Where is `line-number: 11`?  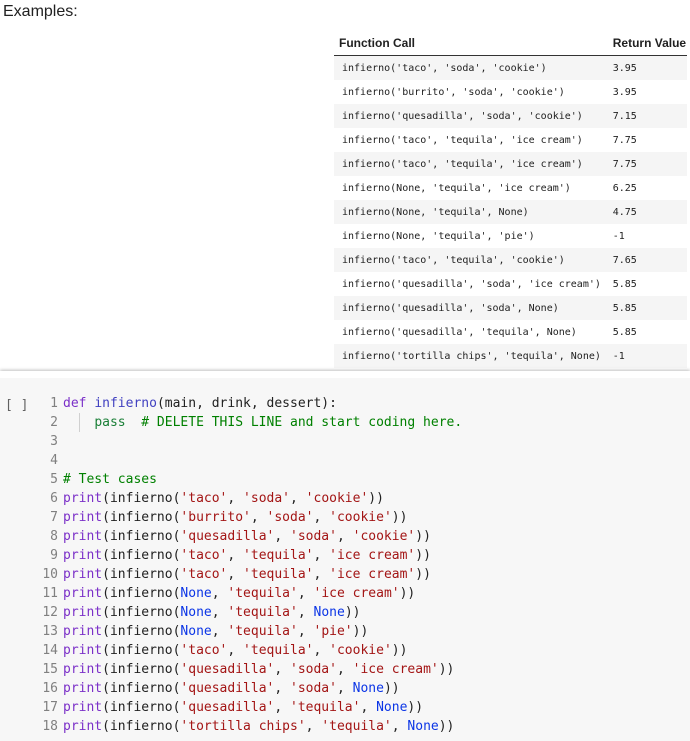 line-number: 11 is located at coordinates (50, 593).